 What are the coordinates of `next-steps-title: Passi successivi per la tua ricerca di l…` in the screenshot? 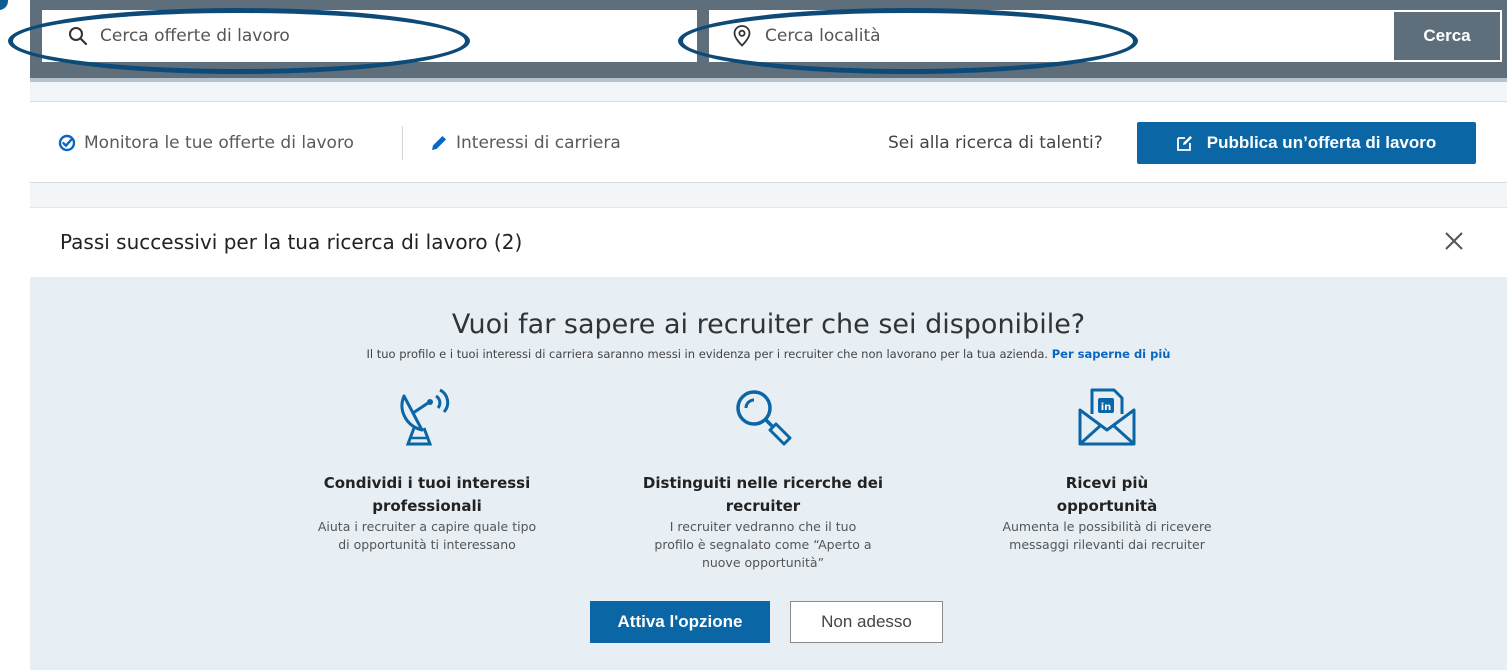 It's located at (291, 242).